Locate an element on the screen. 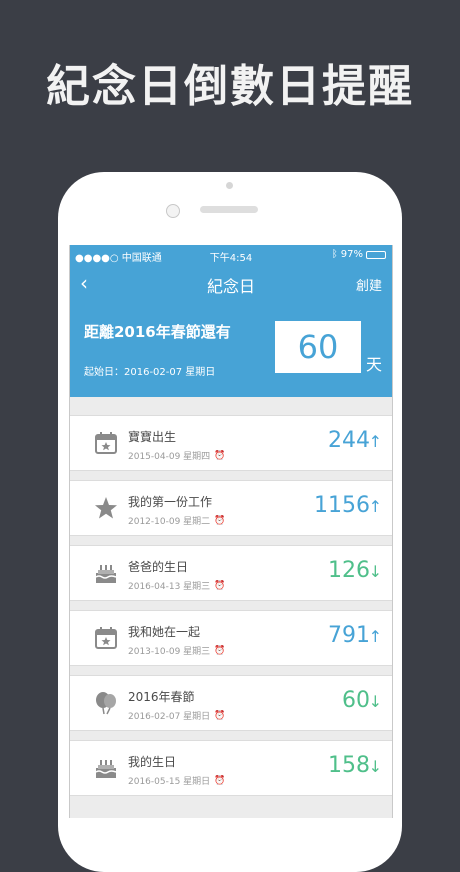 The width and height of the screenshot is (460, 872). star-icon is located at coordinates (106, 508).